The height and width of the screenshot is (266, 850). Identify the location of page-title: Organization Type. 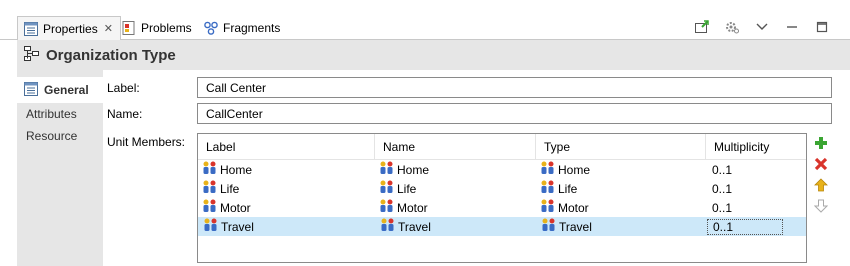
(111, 55).